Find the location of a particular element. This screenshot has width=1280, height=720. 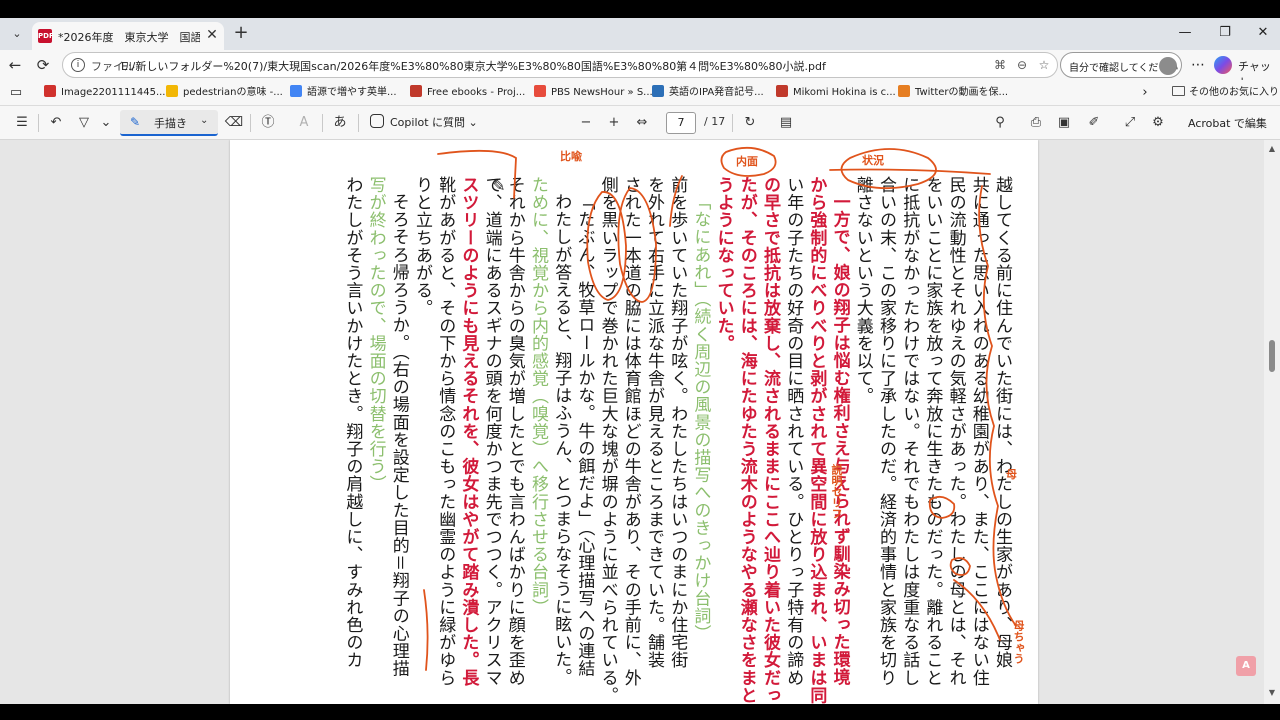

add-text-icon: Ⓣ is located at coordinates (268, 123).